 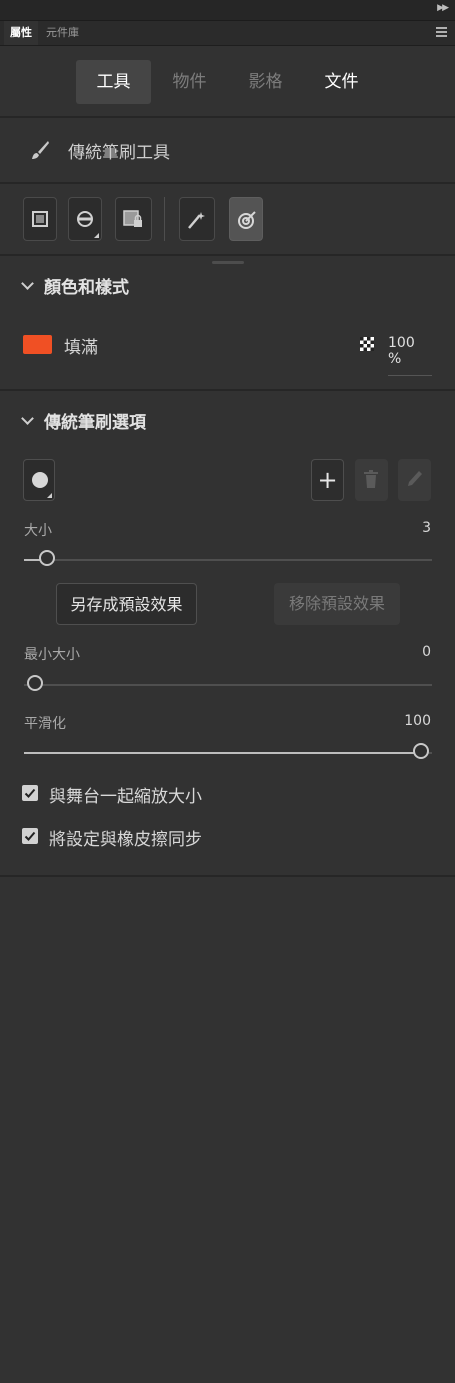 I want to click on add-brush-preset-button: +, so click(x=327, y=480).